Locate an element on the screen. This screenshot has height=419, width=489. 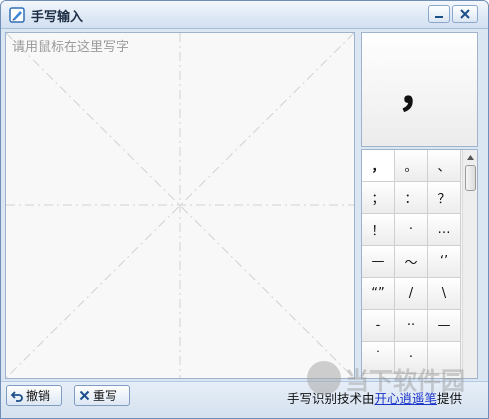
close-button is located at coordinates (465, 14).